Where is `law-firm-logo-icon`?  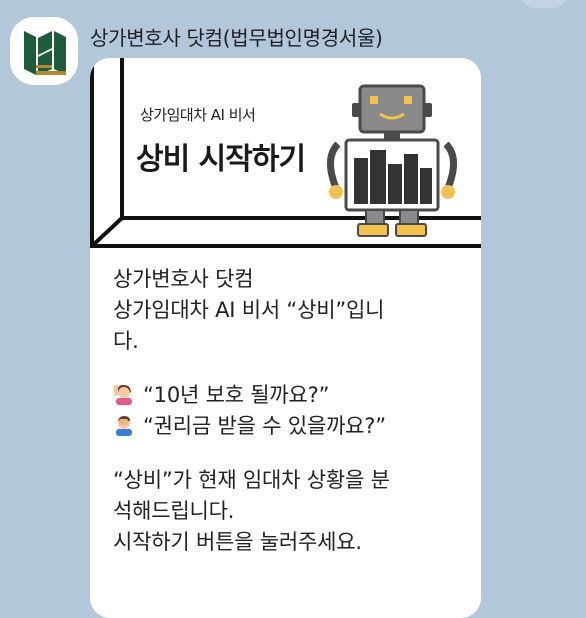 law-firm-logo-icon is located at coordinates (44, 51).